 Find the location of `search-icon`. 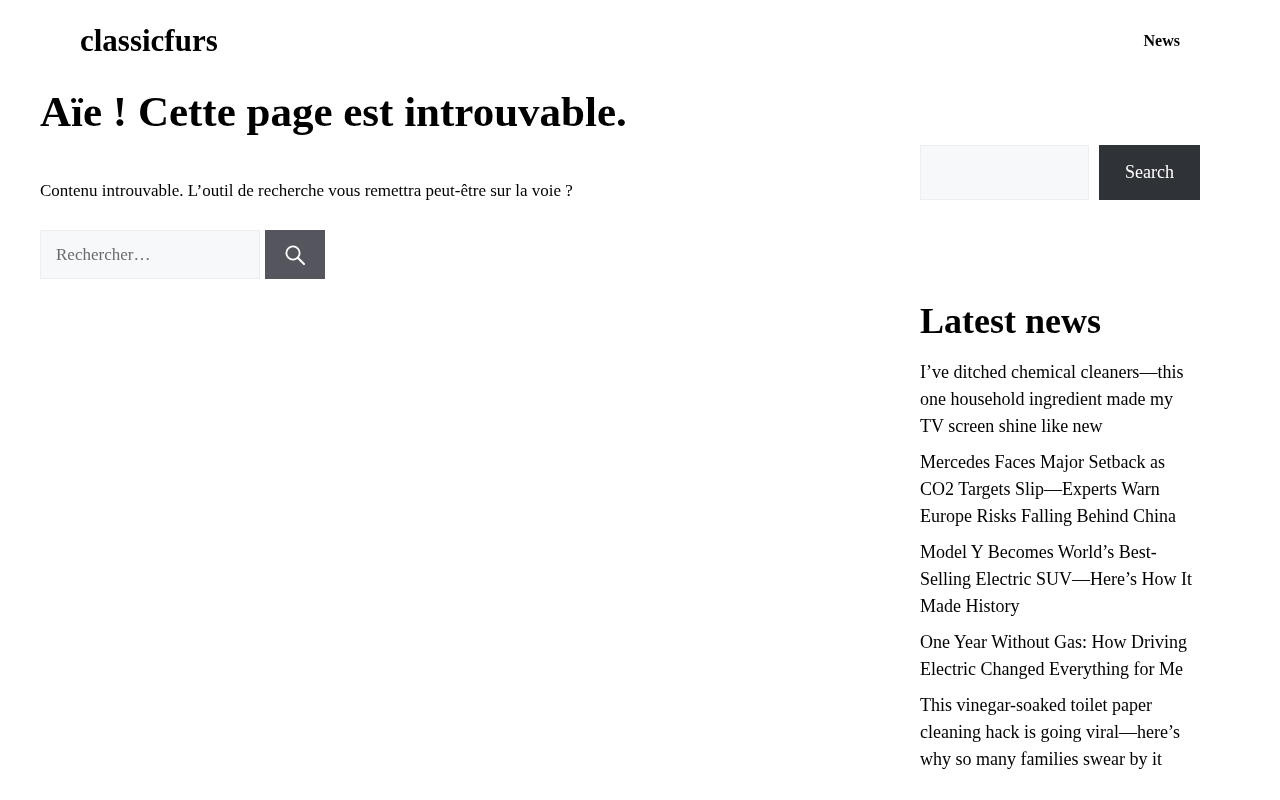

search-icon is located at coordinates (295, 254).